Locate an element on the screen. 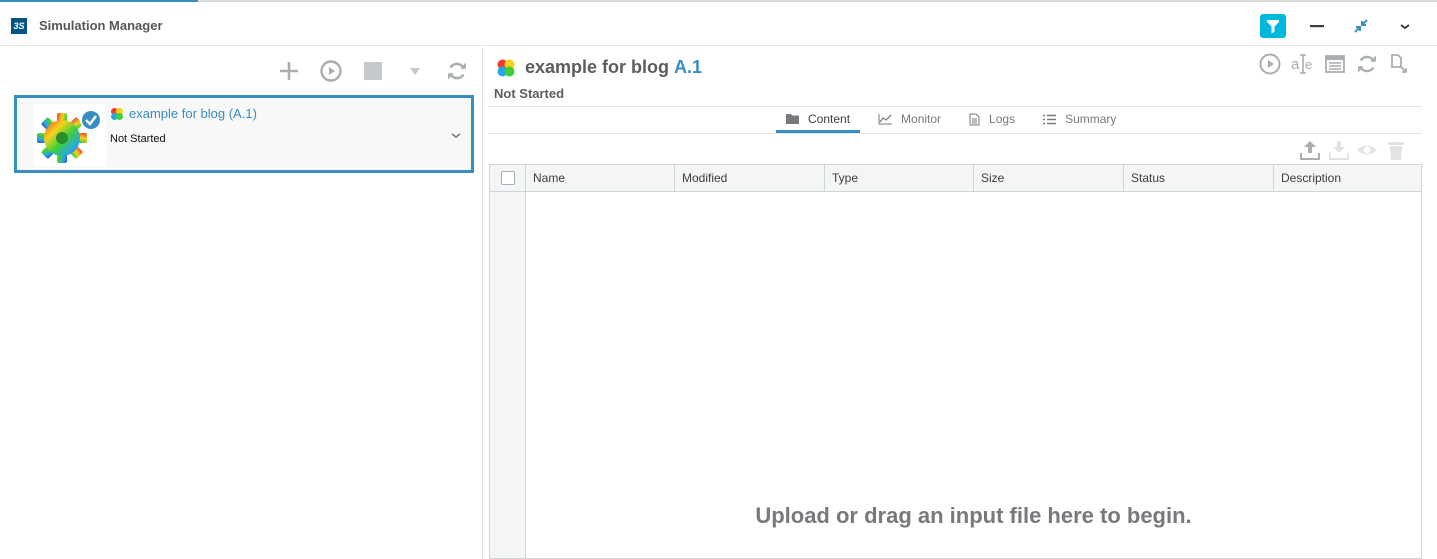 The image size is (1437, 559). run-button is located at coordinates (331, 71).